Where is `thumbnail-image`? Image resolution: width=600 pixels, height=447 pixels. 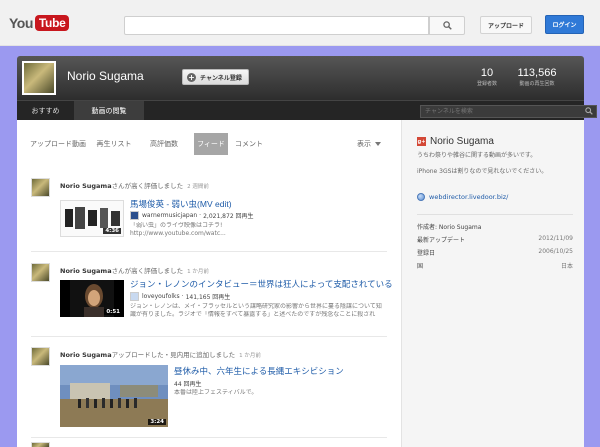 thumbnail-image is located at coordinates (114, 396).